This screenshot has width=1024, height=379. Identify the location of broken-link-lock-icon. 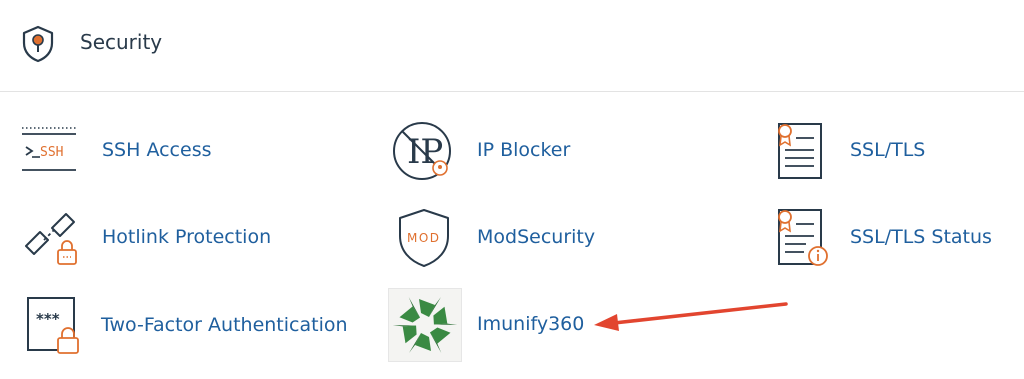
(50, 238).